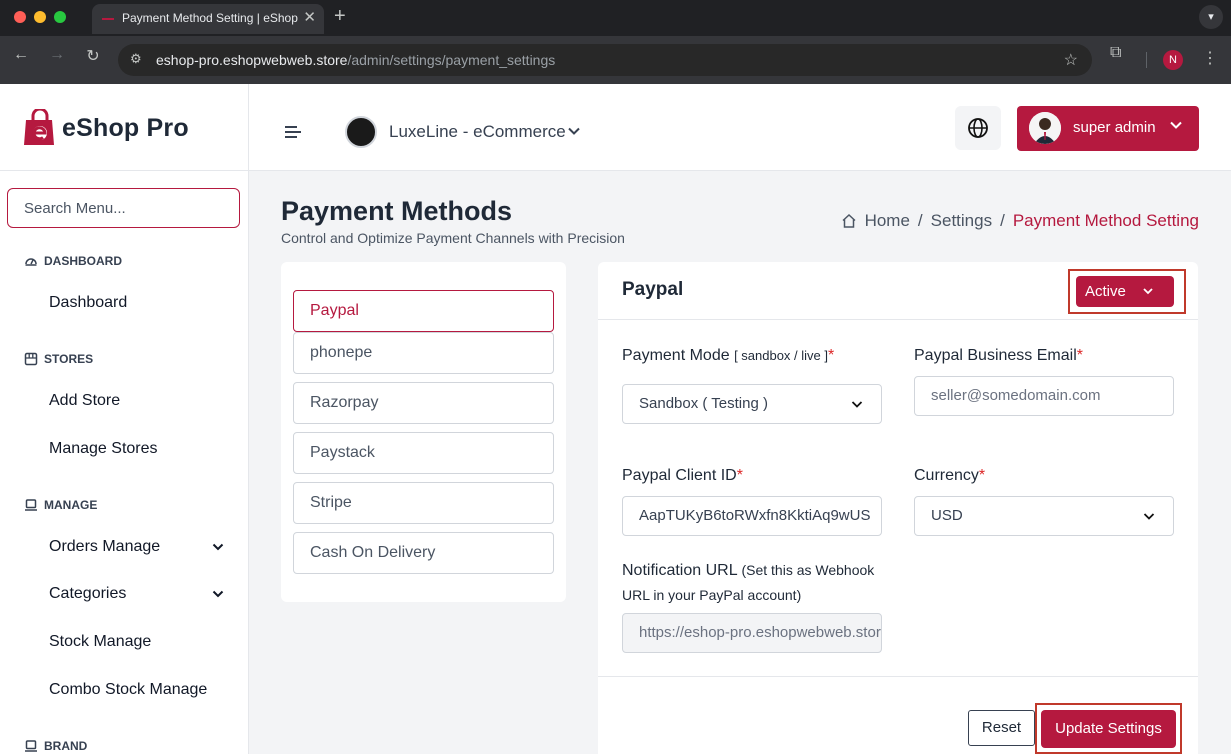  Describe the element at coordinates (740, 127) in the screenshot. I see `top-header: LuxeLine - eCommerce super admin` at that location.